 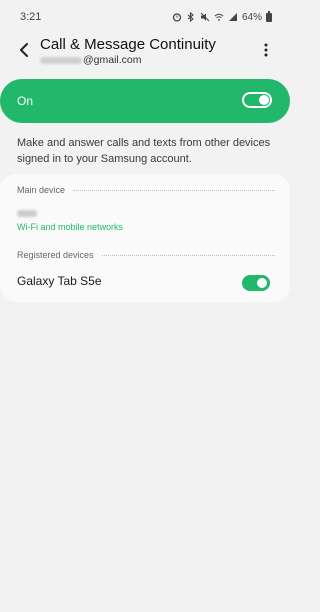 What do you see at coordinates (61, 60) in the screenshot?
I see `email-redacted` at bounding box center [61, 60].